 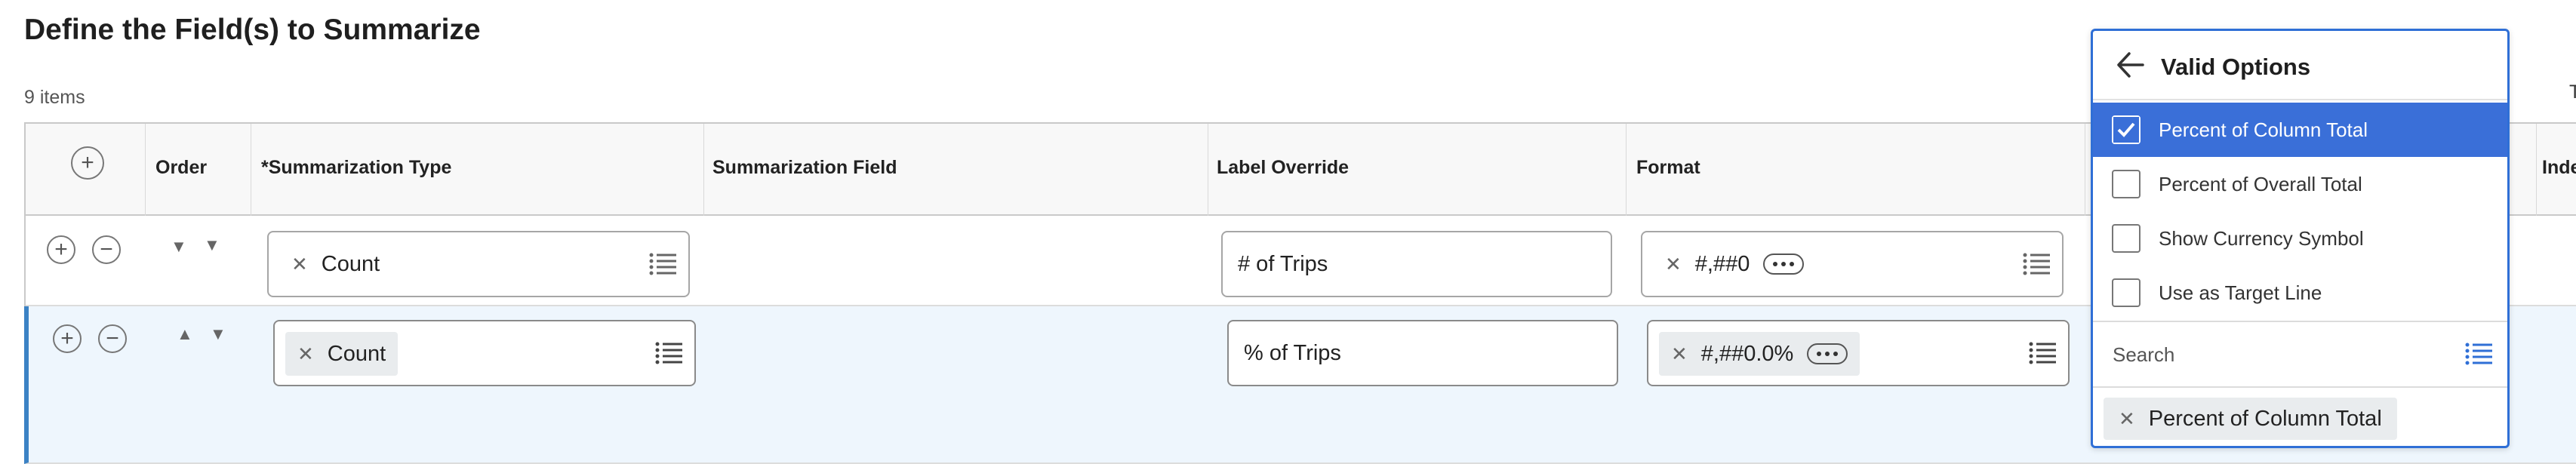 I want to click on popup-search, so click(x=2300, y=355).